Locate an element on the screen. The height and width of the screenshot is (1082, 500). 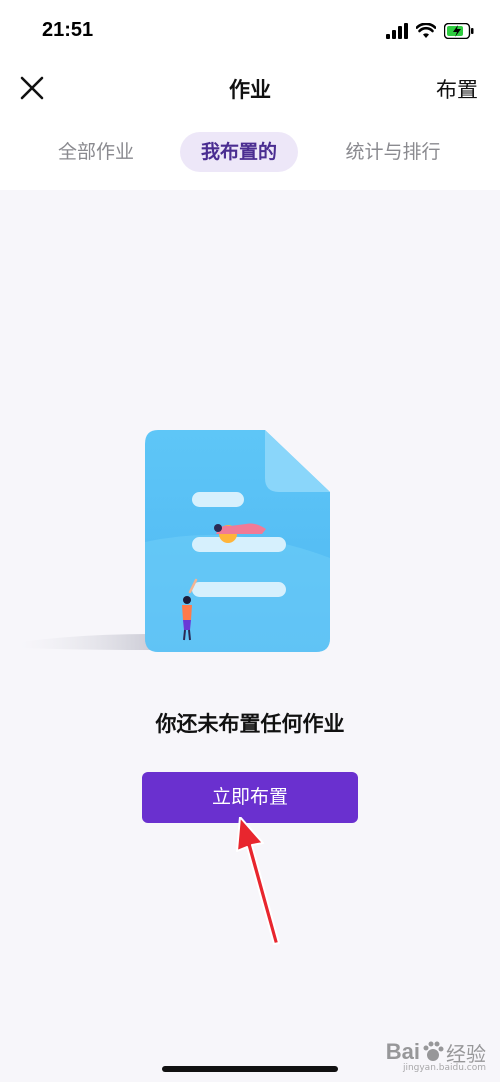
assign-now-button: 立即布置 is located at coordinates (250, 797).